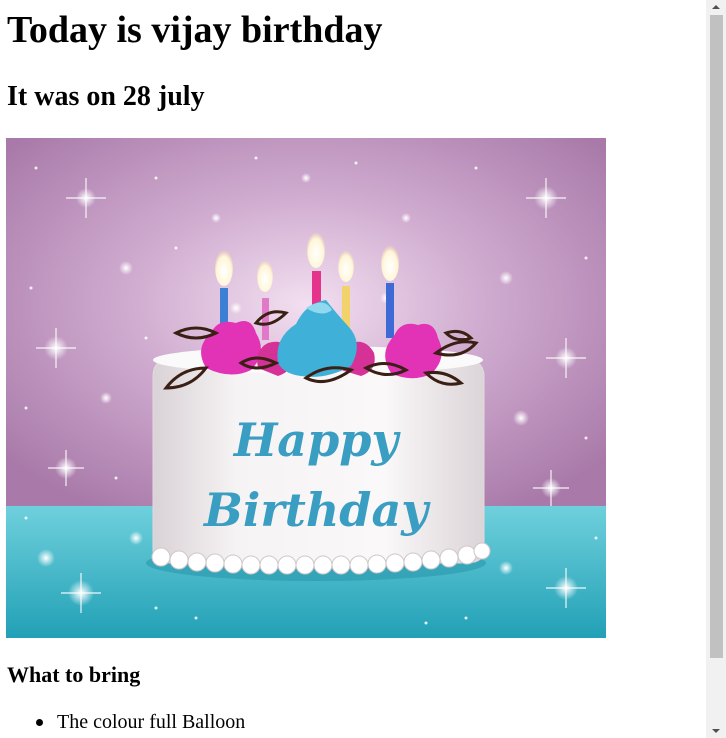 The height and width of the screenshot is (738, 726). Describe the element at coordinates (716, 7) in the screenshot. I see `scroll-up-arrow-icon` at that location.